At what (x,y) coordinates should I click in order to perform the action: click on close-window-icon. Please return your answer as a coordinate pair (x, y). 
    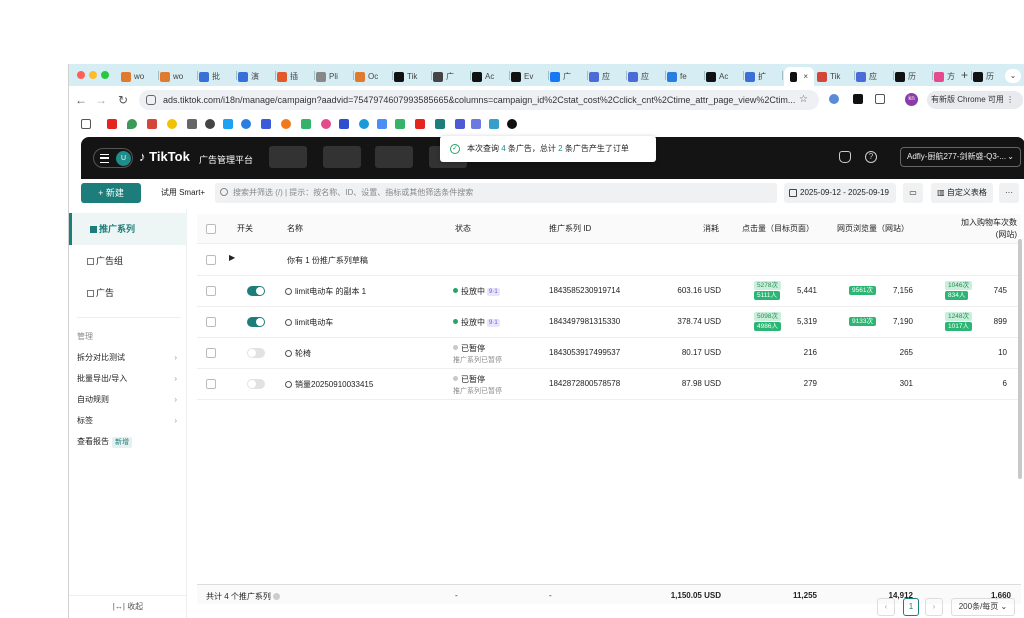
    Looking at the image, I should click on (81, 75).